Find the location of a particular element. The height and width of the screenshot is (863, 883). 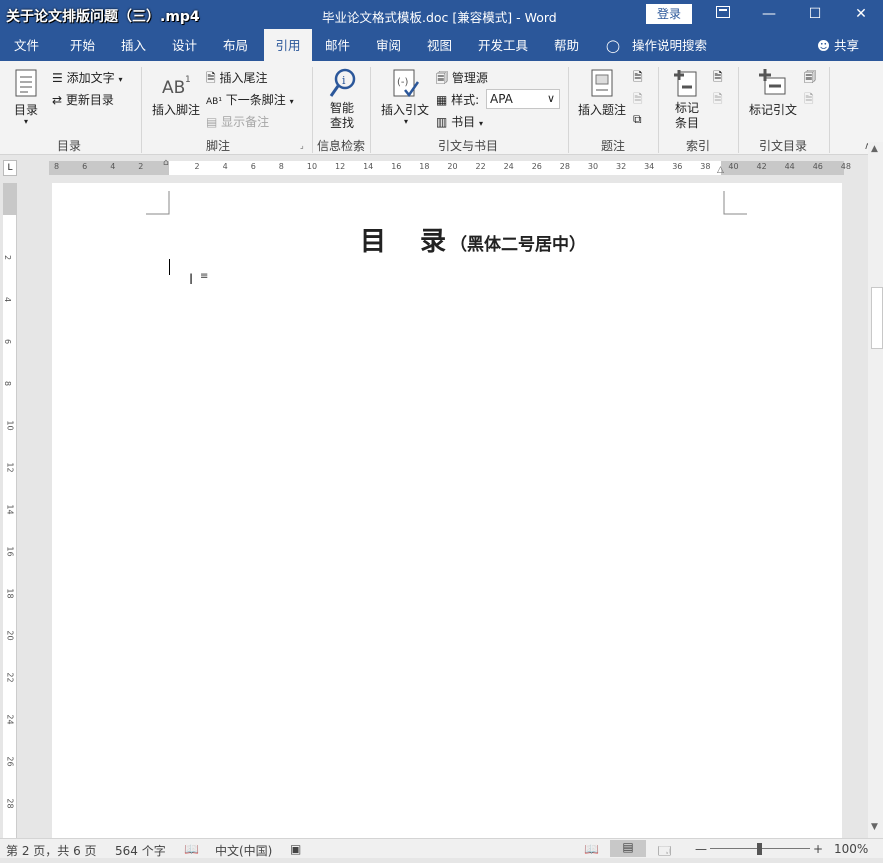

insert-index-icon: 🗎 is located at coordinates (718, 78).